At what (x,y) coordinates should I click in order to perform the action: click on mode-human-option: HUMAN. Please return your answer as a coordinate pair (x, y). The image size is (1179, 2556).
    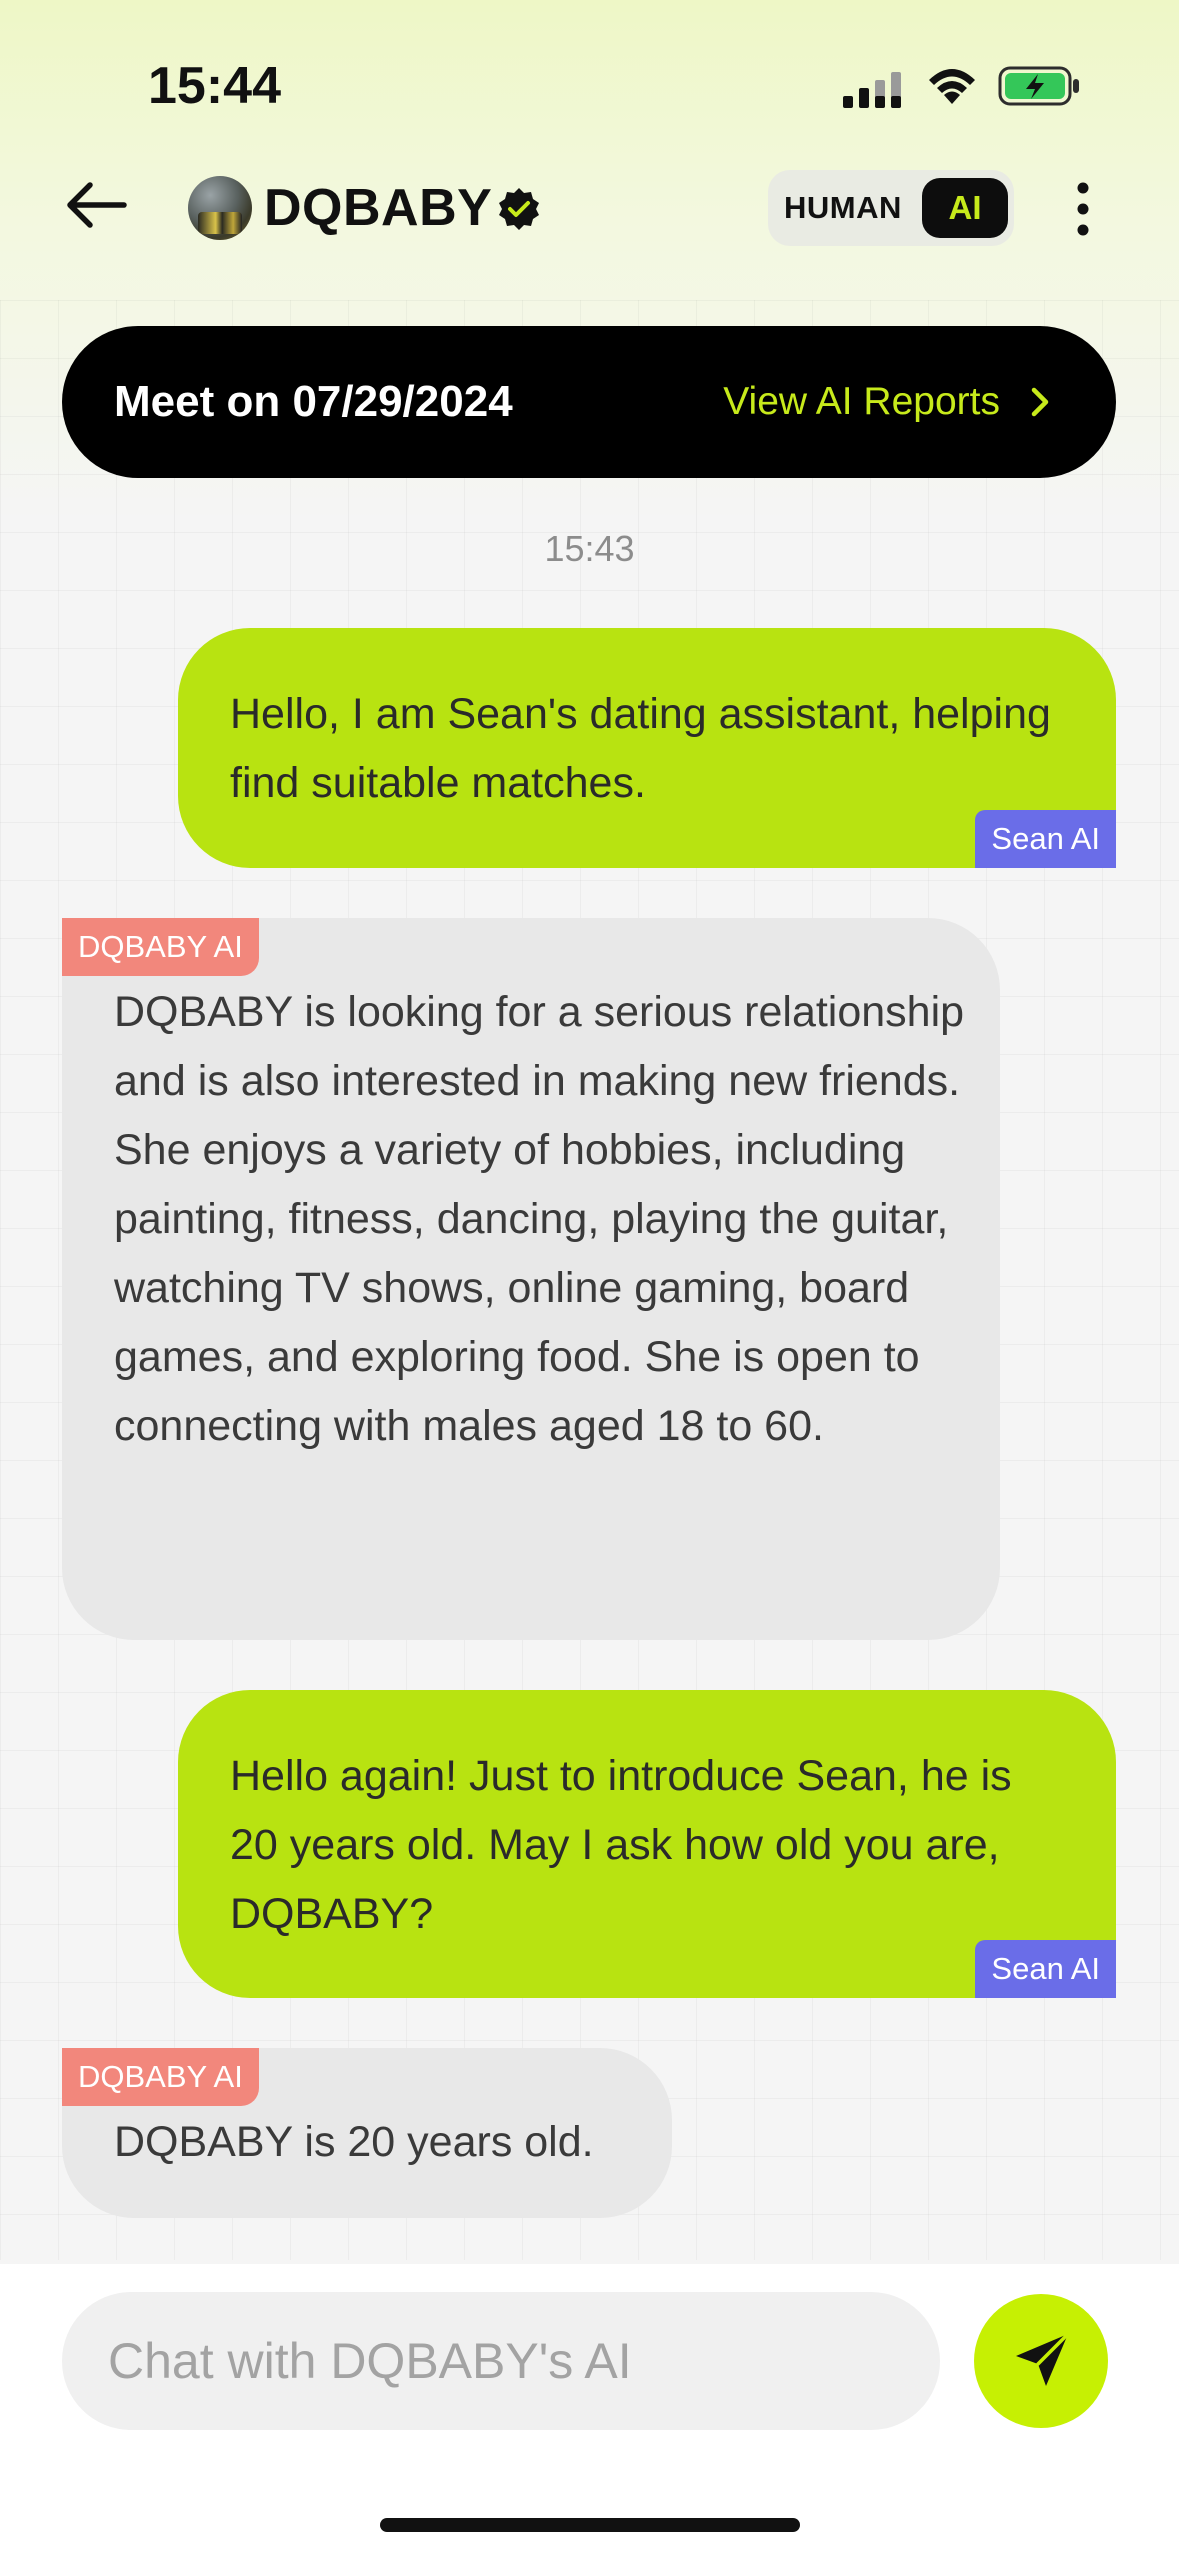
    Looking at the image, I should click on (843, 208).